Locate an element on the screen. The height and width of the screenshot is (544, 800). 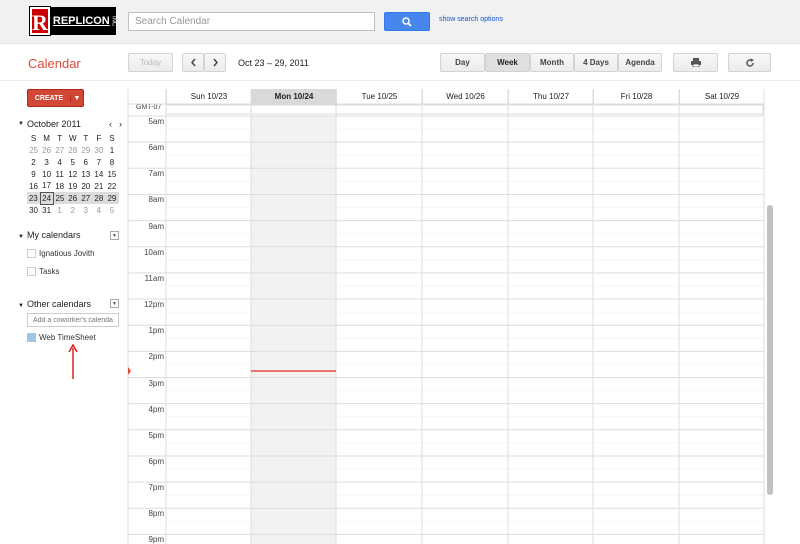
day-header: Sat 10/29 is located at coordinates (721, 97).